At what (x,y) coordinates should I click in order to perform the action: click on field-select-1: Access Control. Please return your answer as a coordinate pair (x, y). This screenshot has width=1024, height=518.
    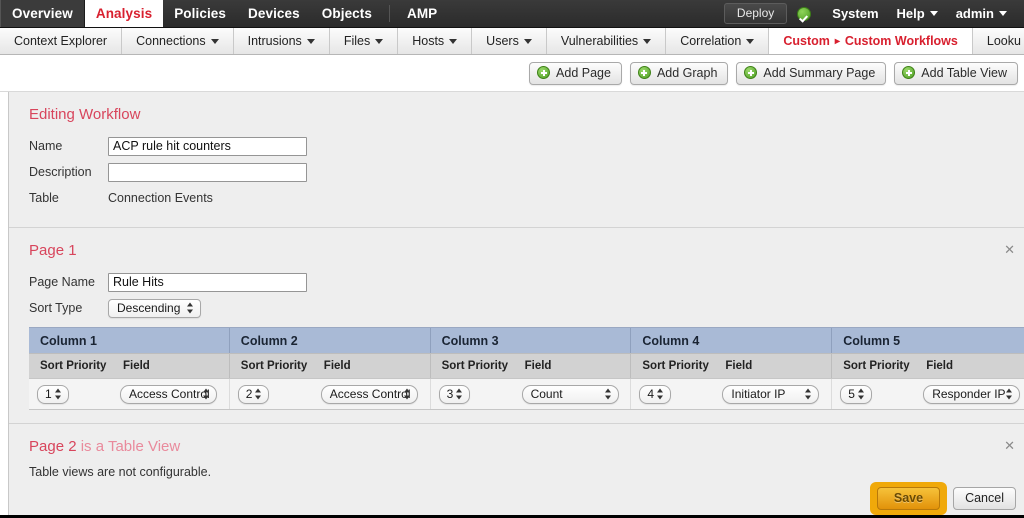
    Looking at the image, I should click on (168, 394).